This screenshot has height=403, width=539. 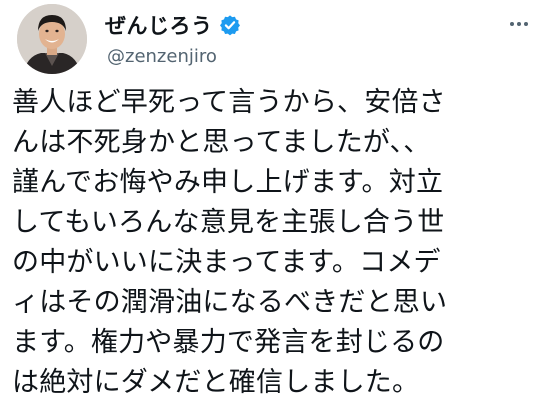 What do you see at coordinates (228, 342) in the screenshot?
I see `tweet-text-line: ます。権力や暴力で発言を封じるの` at bounding box center [228, 342].